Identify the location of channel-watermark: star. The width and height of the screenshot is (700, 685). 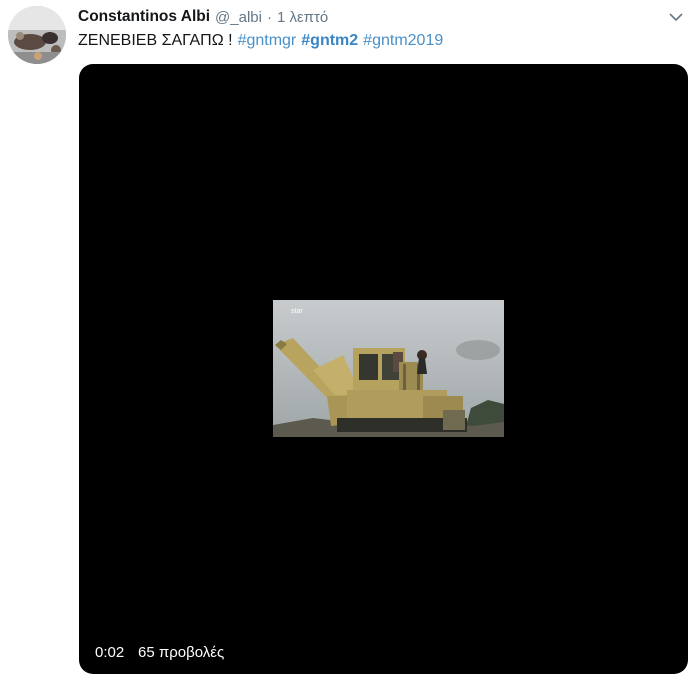
(297, 311).